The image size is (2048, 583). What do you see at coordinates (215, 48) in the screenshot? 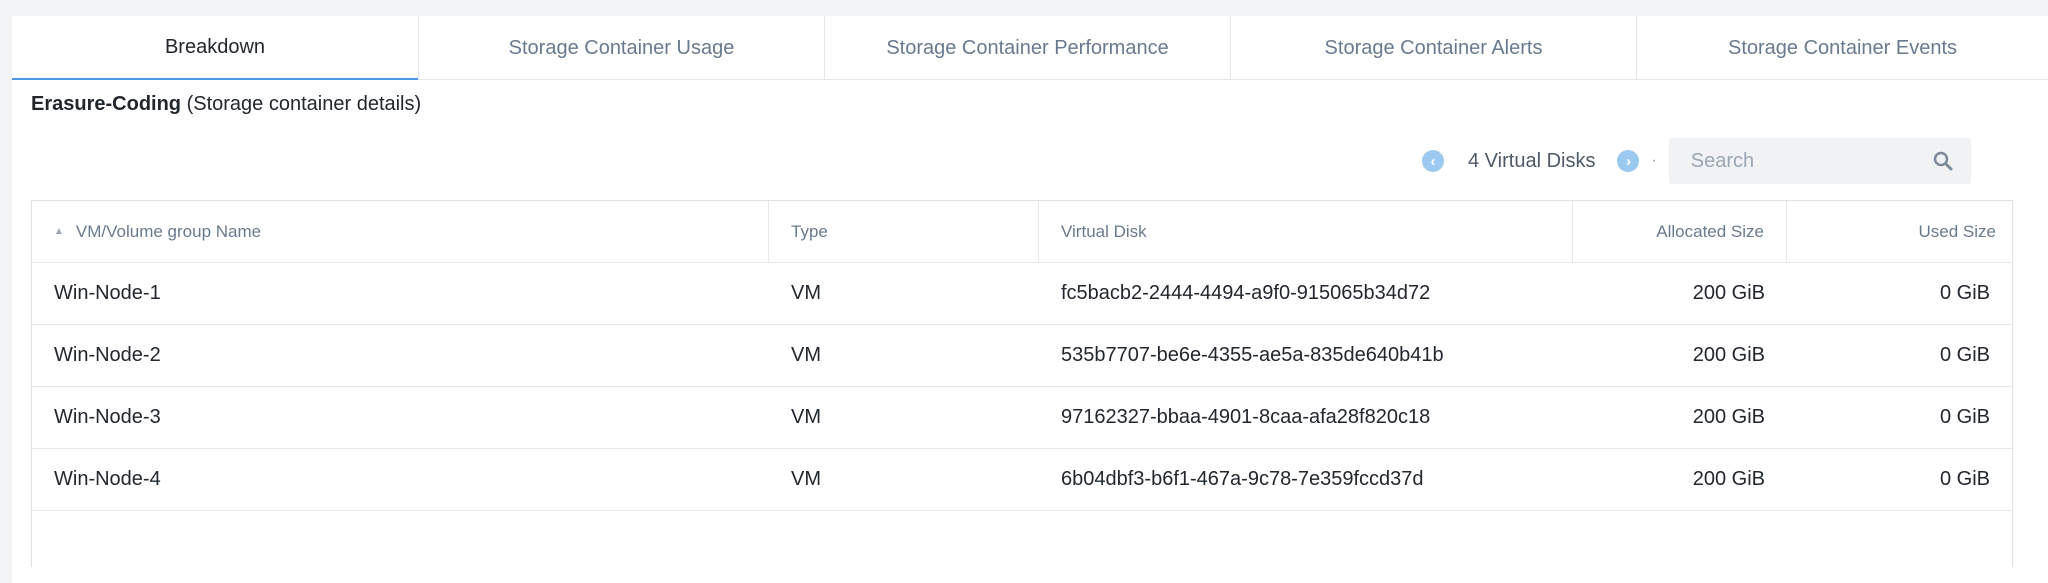
I see `tab-breakdown: Breakdown` at bounding box center [215, 48].